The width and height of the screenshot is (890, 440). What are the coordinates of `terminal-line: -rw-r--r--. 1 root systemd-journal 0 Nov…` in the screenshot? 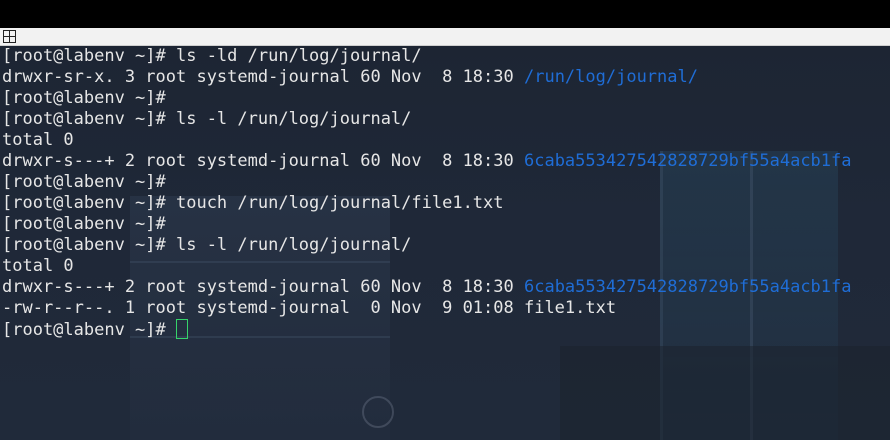 It's located at (427, 308).